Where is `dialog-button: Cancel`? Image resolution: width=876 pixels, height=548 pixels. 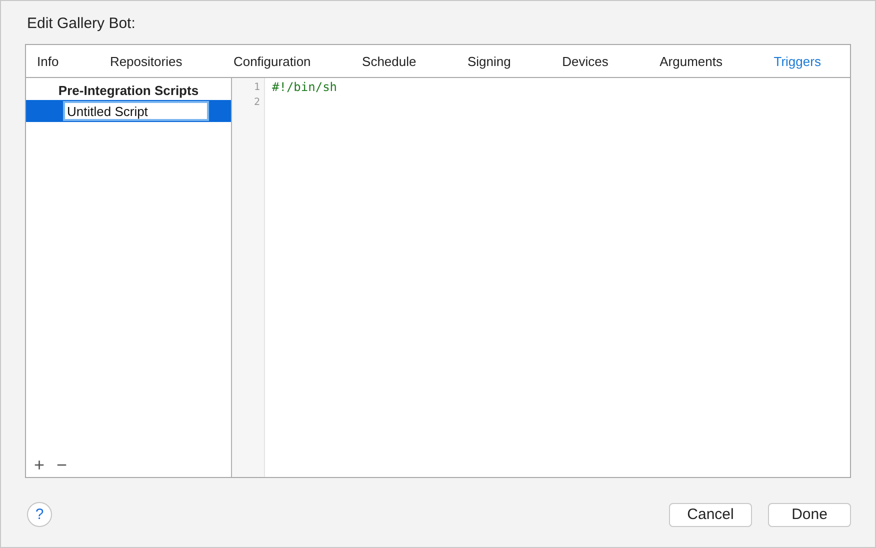
dialog-button: Cancel is located at coordinates (710, 514).